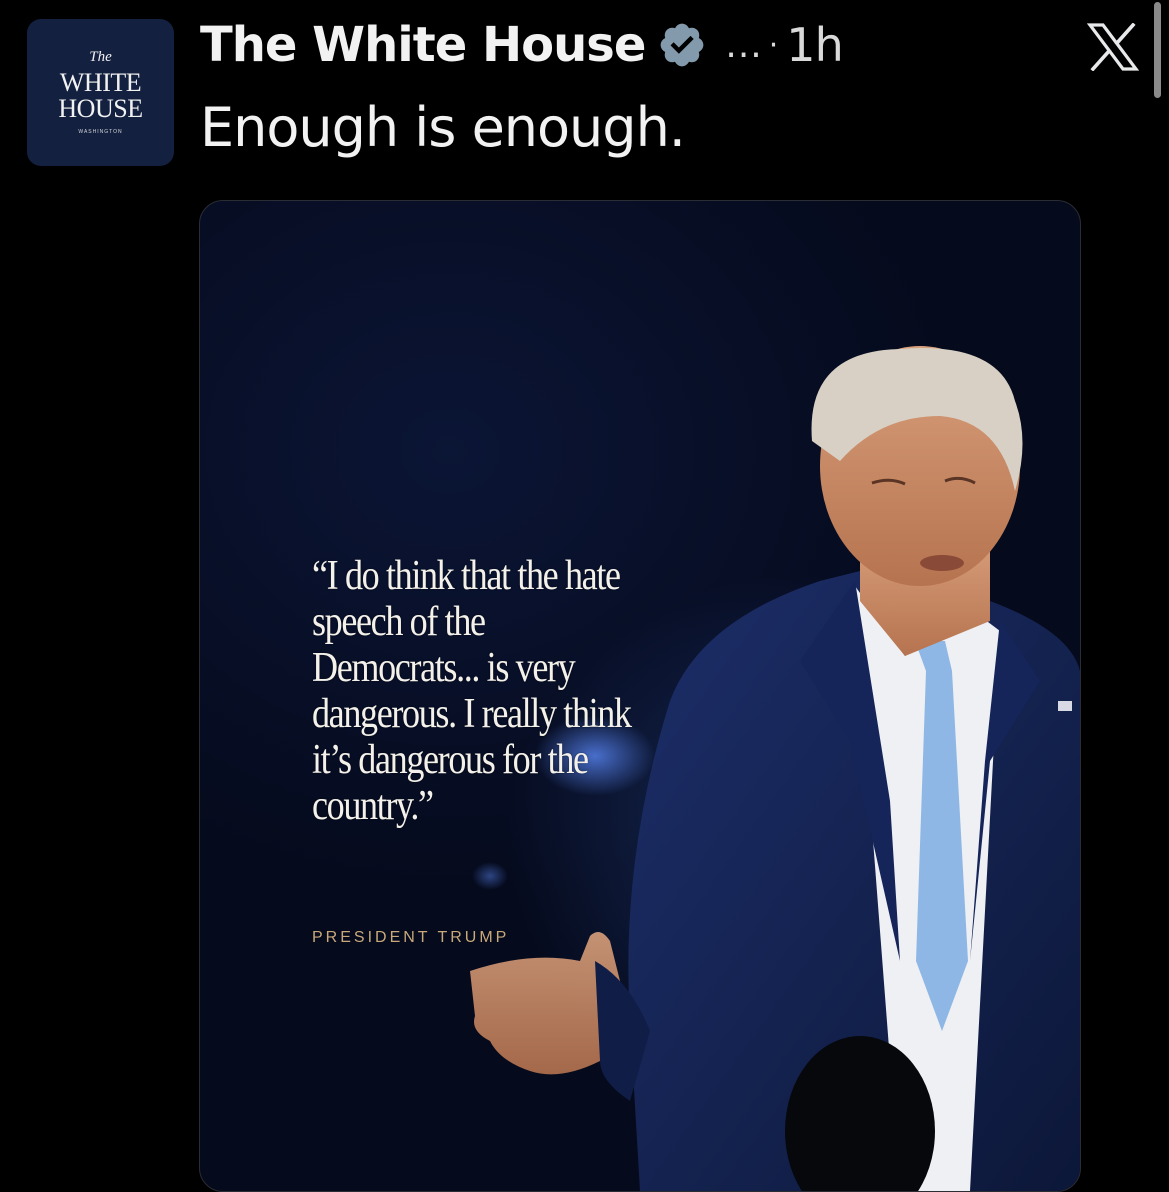 This screenshot has height=1192, width=1169. Describe the element at coordinates (682, 45) in the screenshot. I see `verified-badge-icon` at that location.